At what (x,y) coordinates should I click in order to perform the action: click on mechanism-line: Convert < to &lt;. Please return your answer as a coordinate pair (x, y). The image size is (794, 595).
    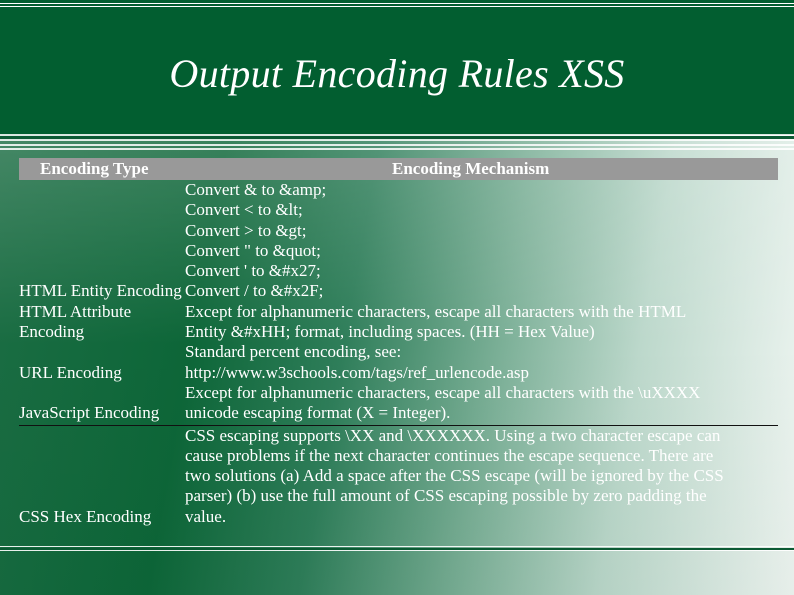
    Looking at the image, I should click on (244, 210).